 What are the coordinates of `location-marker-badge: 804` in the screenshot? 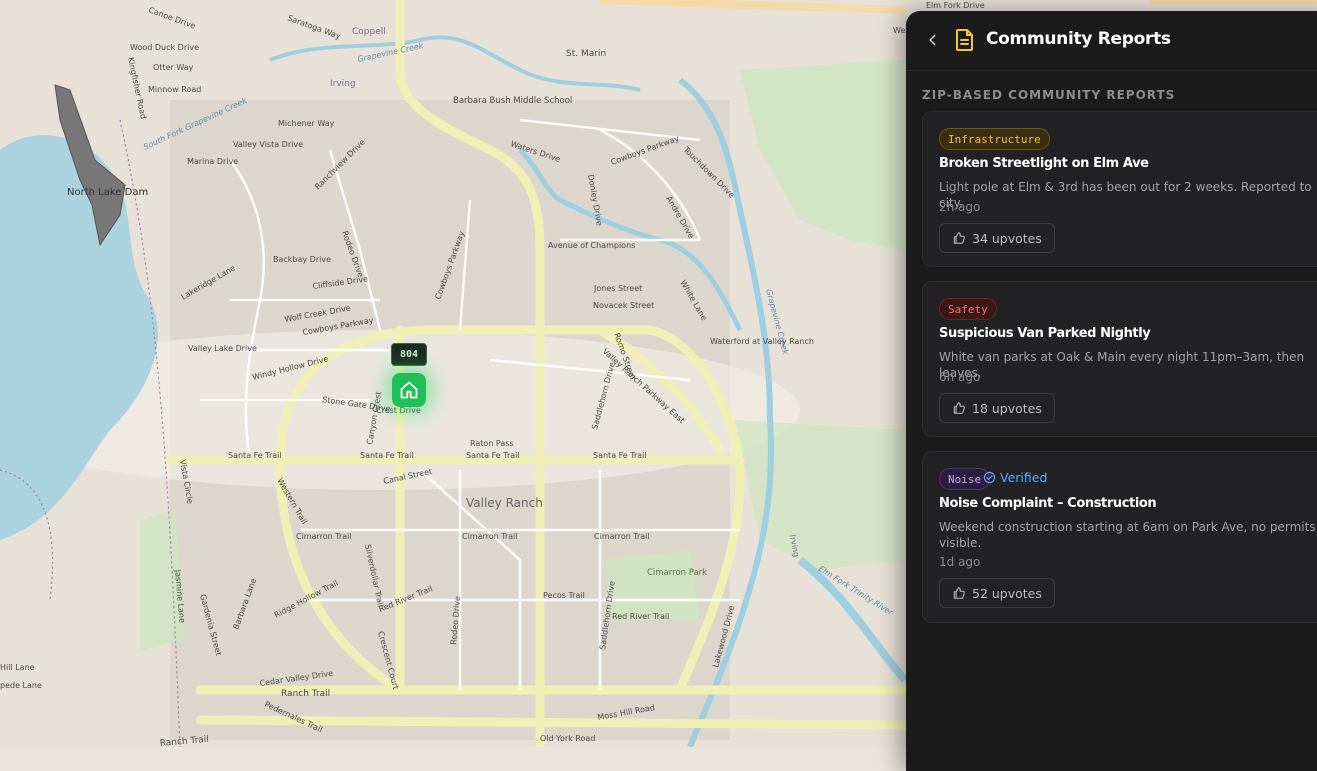 It's located at (409, 354).